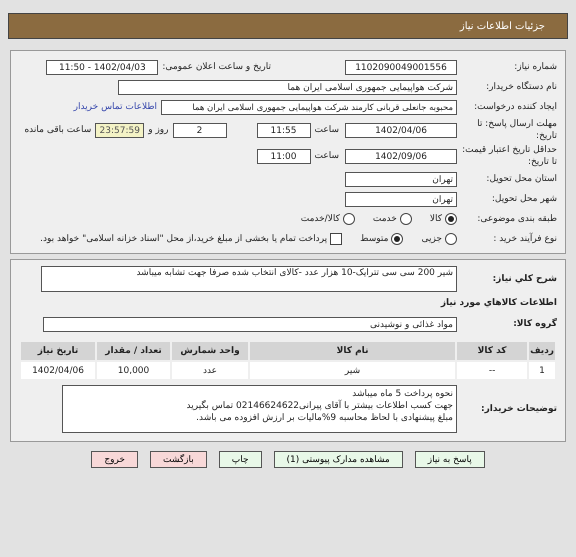  What do you see at coordinates (515, 107) in the screenshot?
I see `field-label: ایجاد کننده درخواست:` at bounding box center [515, 107].